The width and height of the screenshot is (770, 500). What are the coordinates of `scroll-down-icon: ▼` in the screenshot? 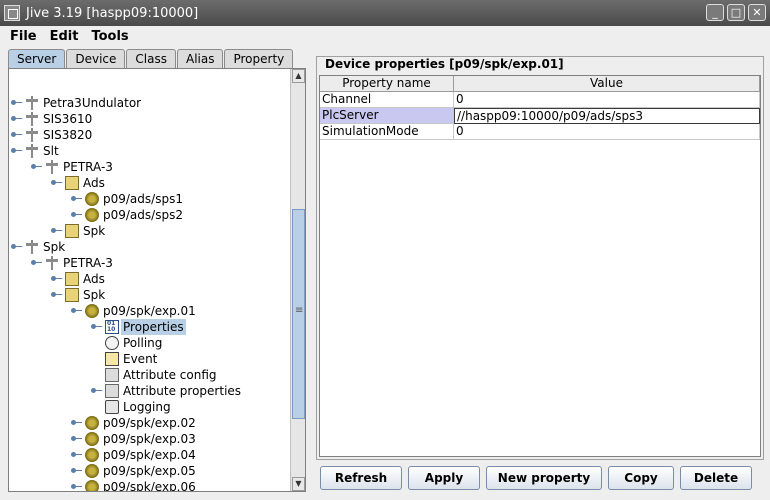 It's located at (298, 484).